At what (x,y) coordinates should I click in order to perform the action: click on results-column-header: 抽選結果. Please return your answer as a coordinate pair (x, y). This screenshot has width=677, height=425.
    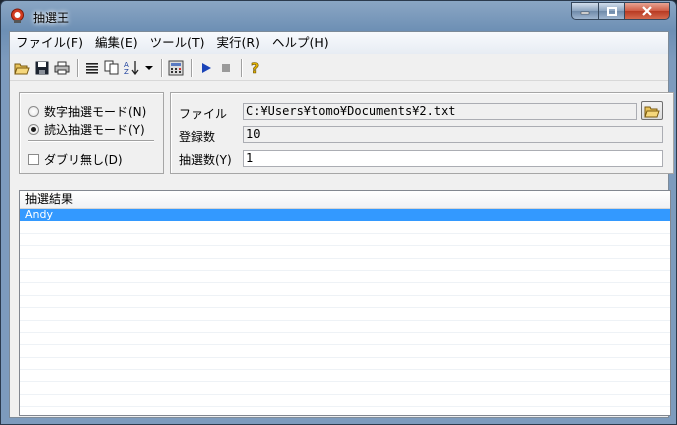
    Looking at the image, I should click on (345, 200).